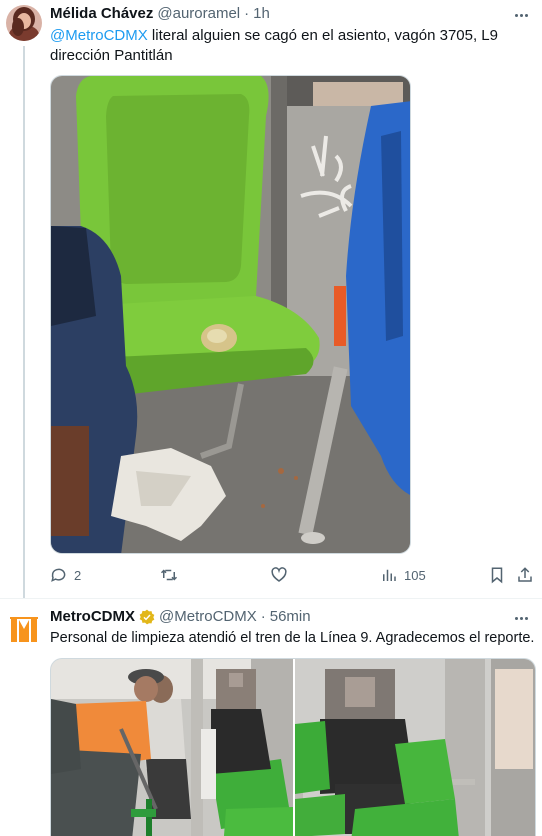  What do you see at coordinates (147, 616) in the screenshot?
I see `verified-badge-icon` at bounding box center [147, 616].